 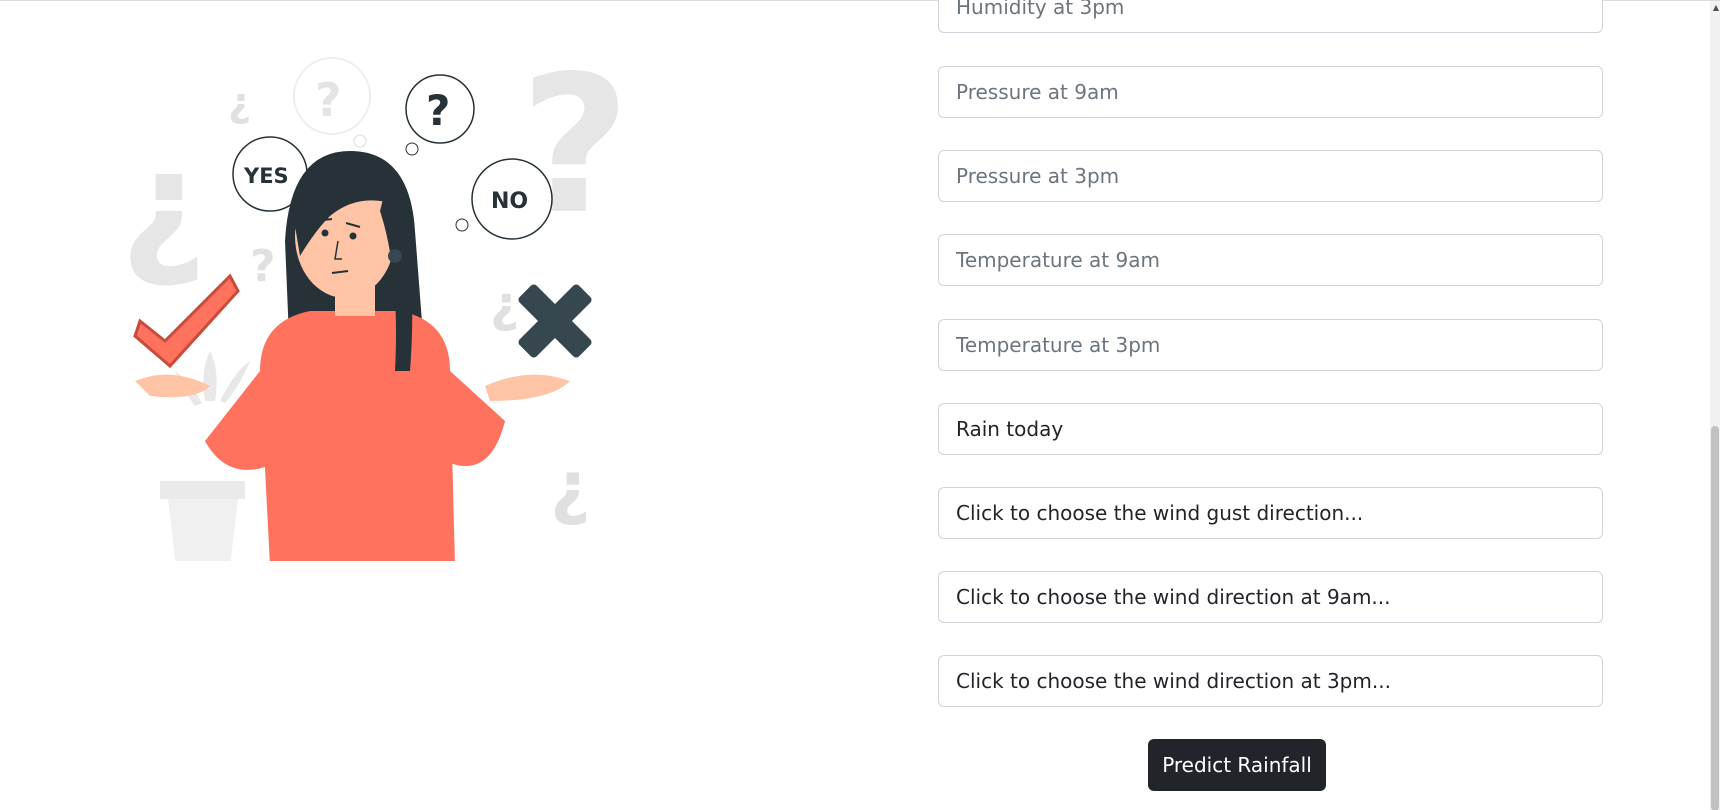 I want to click on scrollbar-thumb, so click(x=1715, y=618).